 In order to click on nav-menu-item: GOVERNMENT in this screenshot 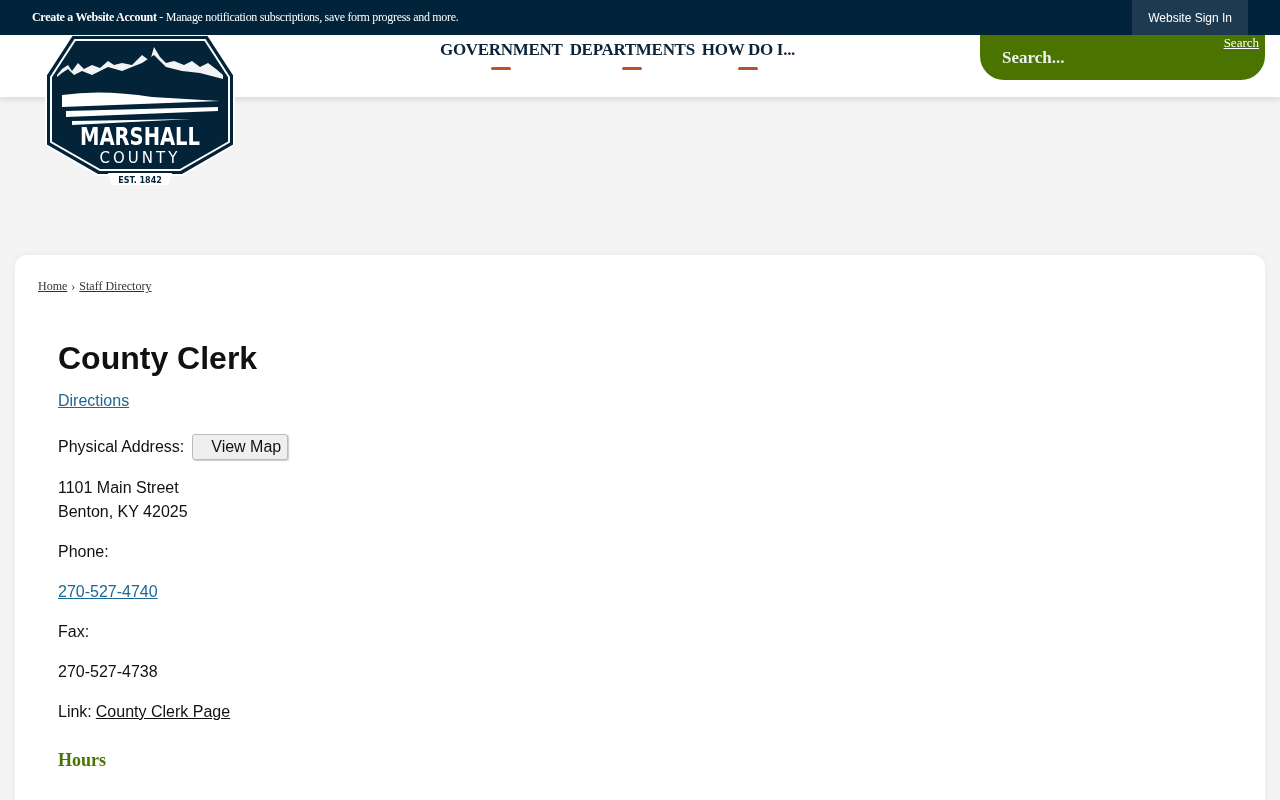, I will do `click(501, 55)`.